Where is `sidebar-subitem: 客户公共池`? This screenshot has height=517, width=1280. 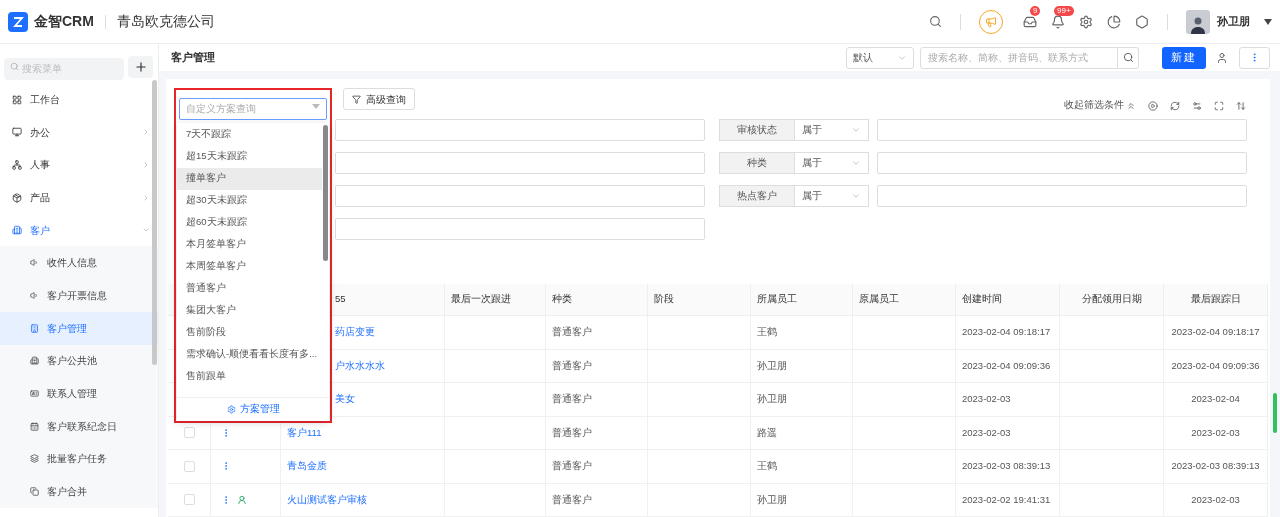 sidebar-subitem: 客户公共池 is located at coordinates (79, 361).